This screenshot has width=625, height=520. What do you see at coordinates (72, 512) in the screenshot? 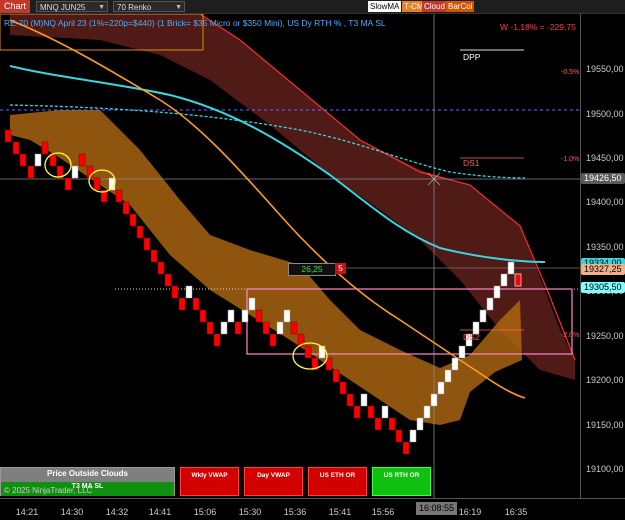
I see `time-axis-label: 14:30` at bounding box center [72, 512].